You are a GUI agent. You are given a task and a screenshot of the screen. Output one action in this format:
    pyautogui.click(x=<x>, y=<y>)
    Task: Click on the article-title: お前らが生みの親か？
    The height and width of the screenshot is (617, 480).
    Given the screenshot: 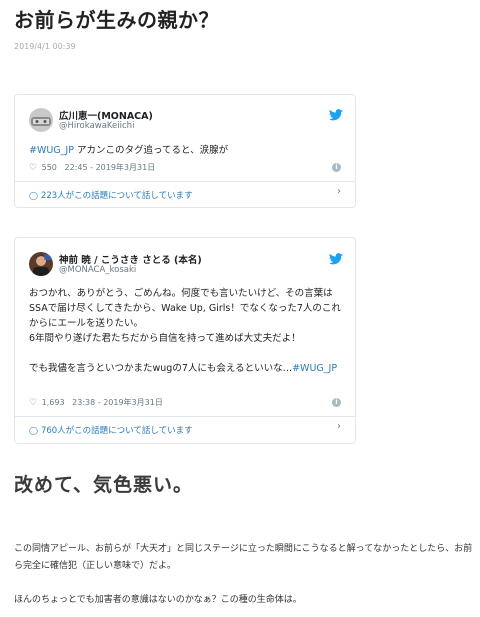 What is the action you would take?
    pyautogui.click(x=116, y=20)
    